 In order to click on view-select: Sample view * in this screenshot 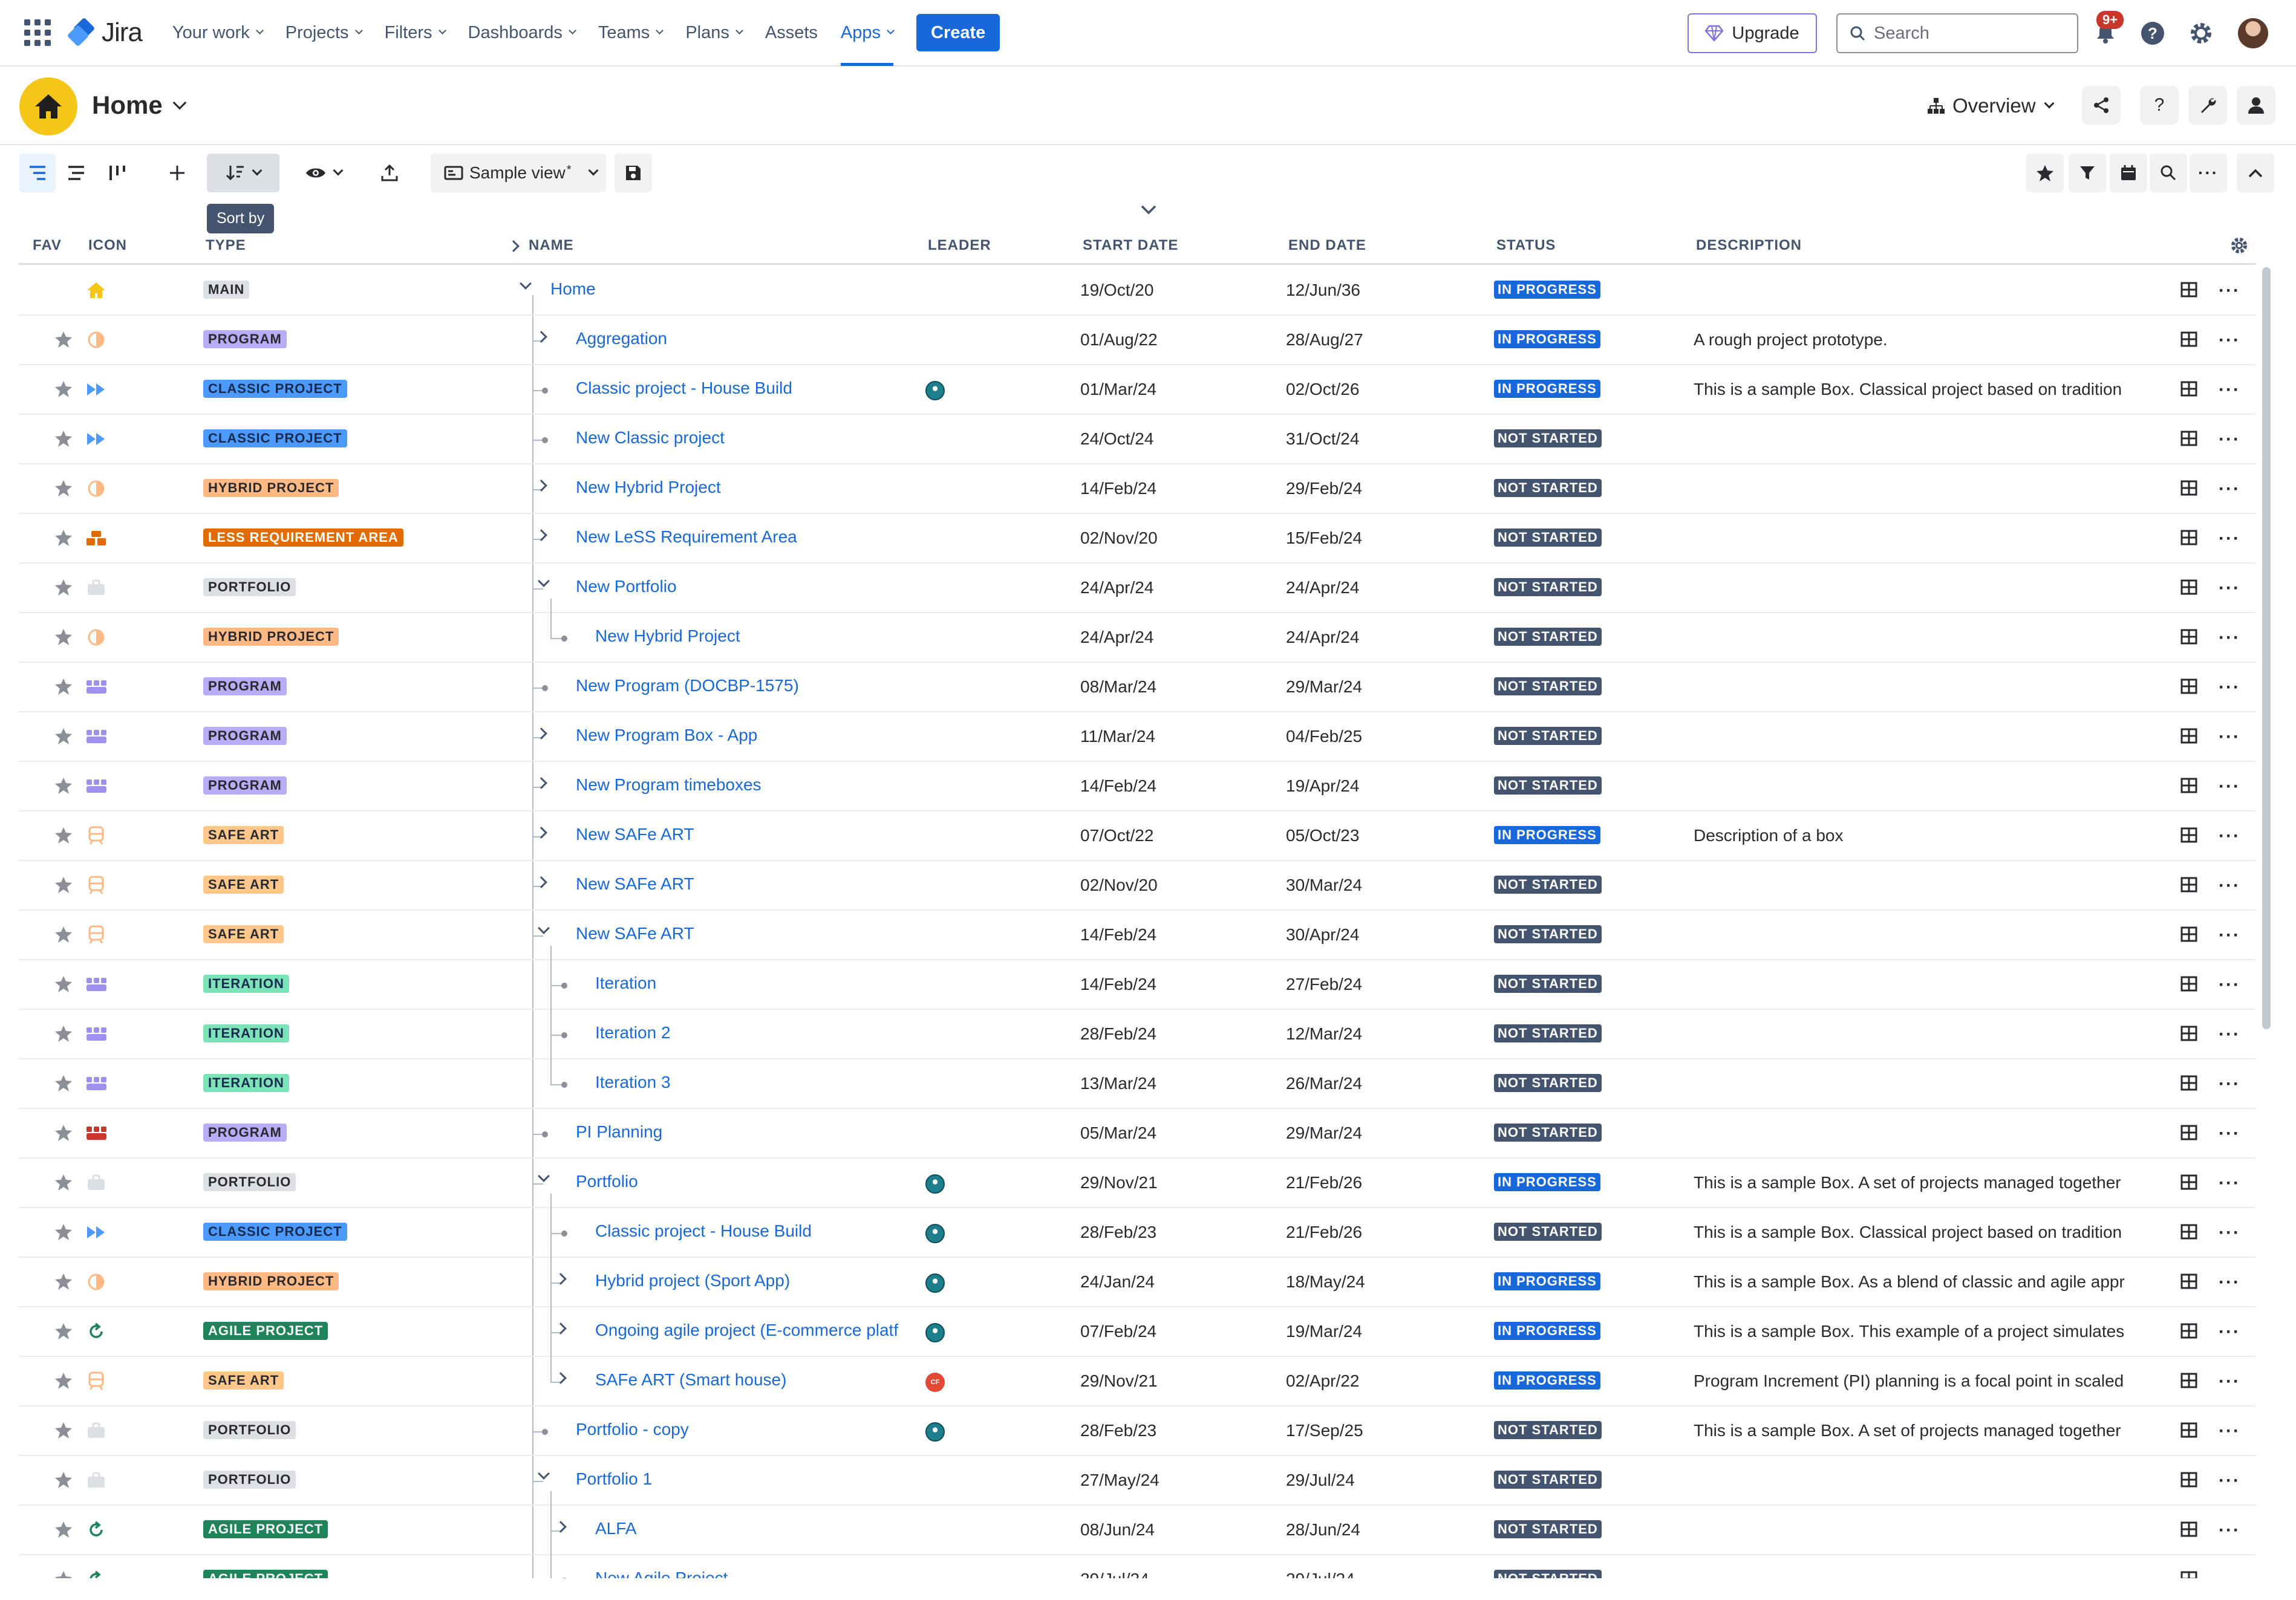, I will do `click(519, 173)`.